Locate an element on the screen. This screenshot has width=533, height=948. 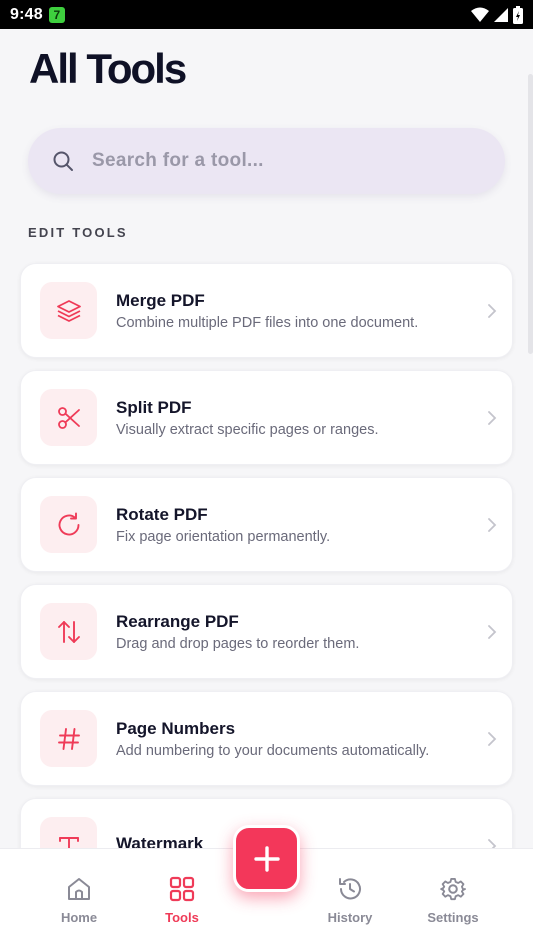
status-icons is located at coordinates (497, 14).